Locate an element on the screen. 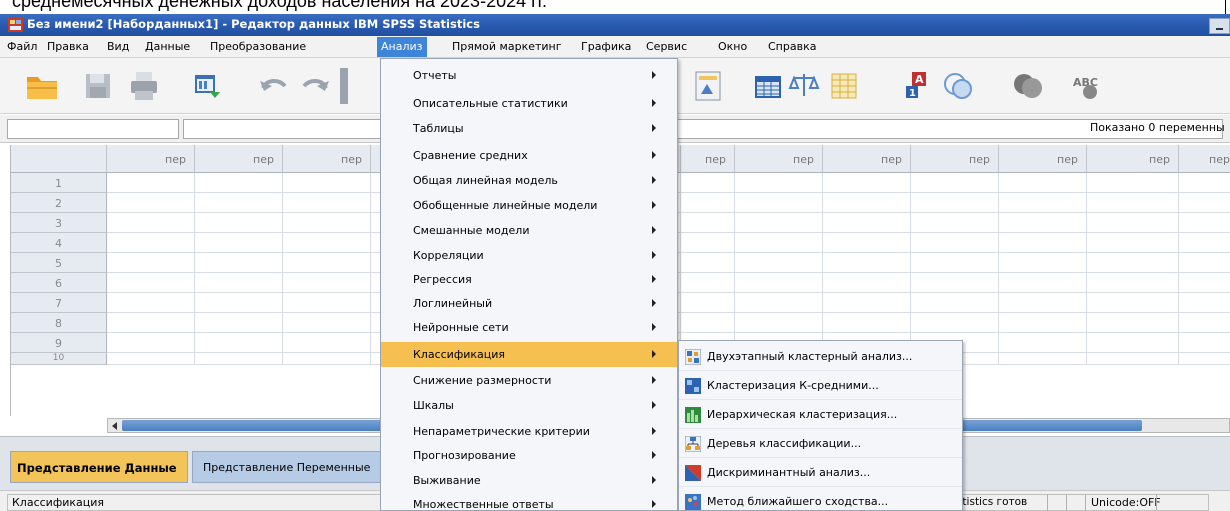 Image resolution: width=1230 pixels, height=511 pixels. minimize-button is located at coordinates (1219, 26).